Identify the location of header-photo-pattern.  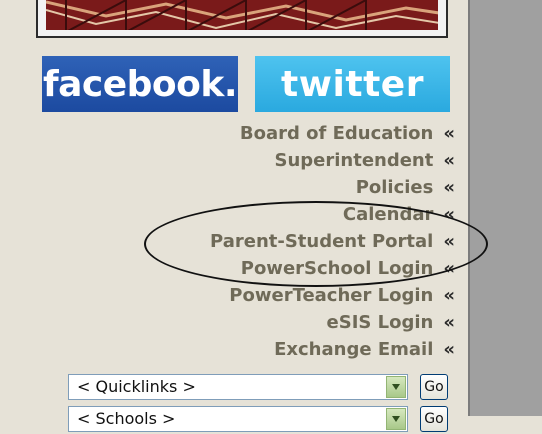
(242, 15).